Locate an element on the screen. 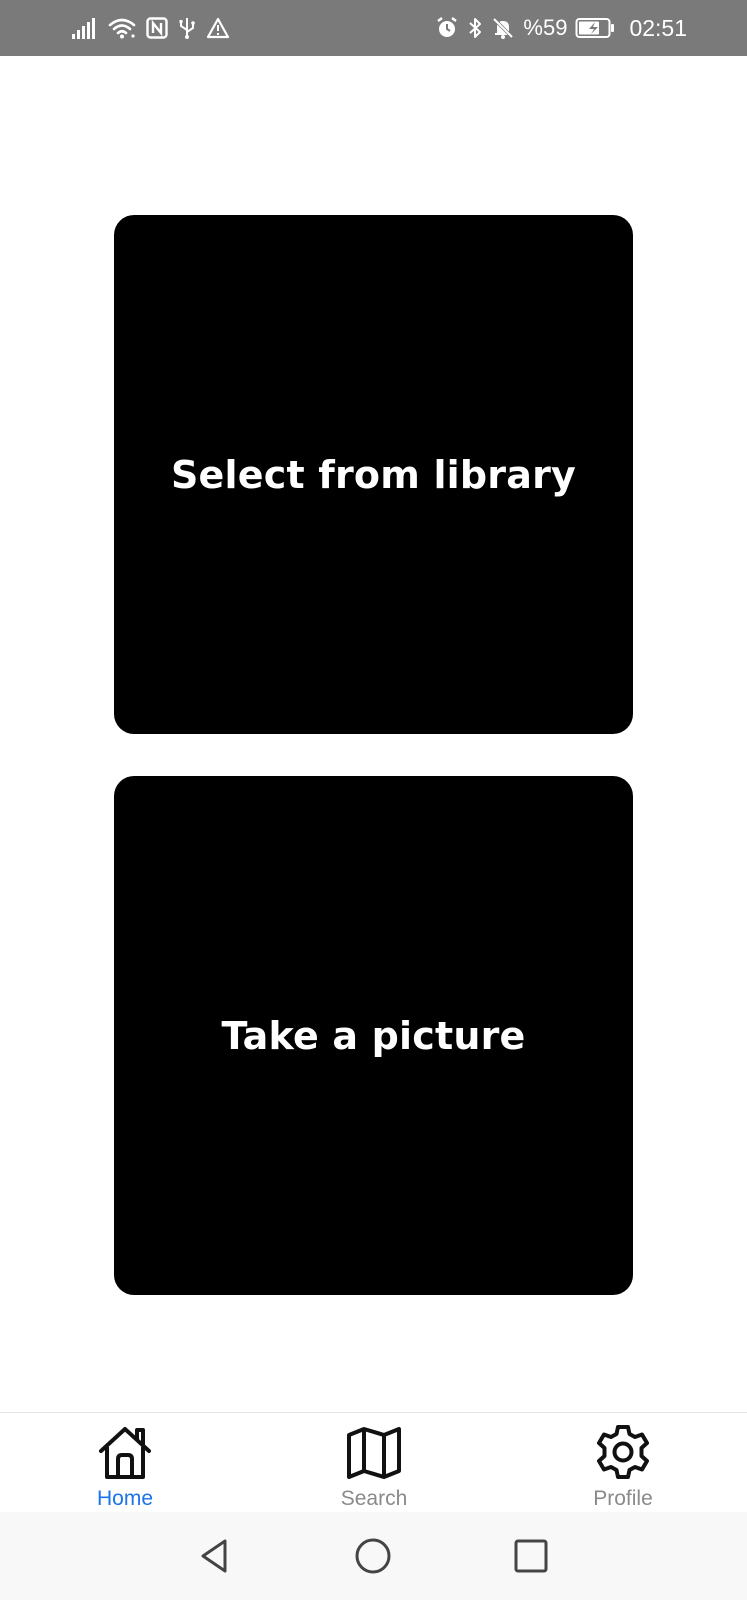 This screenshot has width=747, height=1600. select-from-library-label: Select from library is located at coordinates (373, 474).